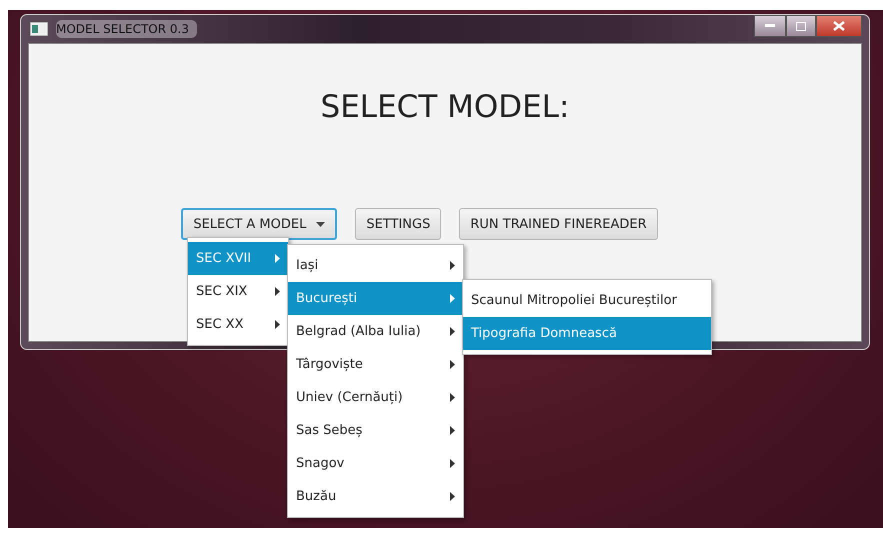 The width and height of the screenshot is (883, 534). Describe the element at coordinates (321, 224) in the screenshot. I see `caret-icon` at that location.